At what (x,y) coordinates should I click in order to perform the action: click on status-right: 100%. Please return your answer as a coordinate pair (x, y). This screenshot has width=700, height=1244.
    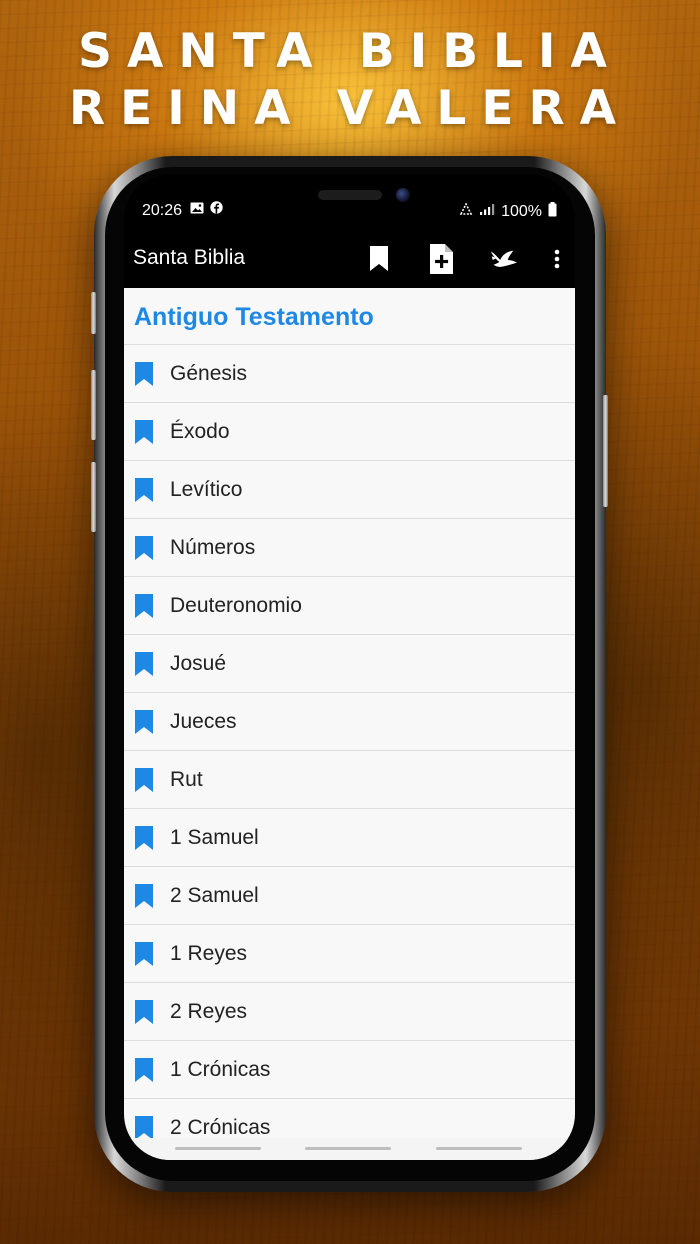
    Looking at the image, I should click on (508, 212).